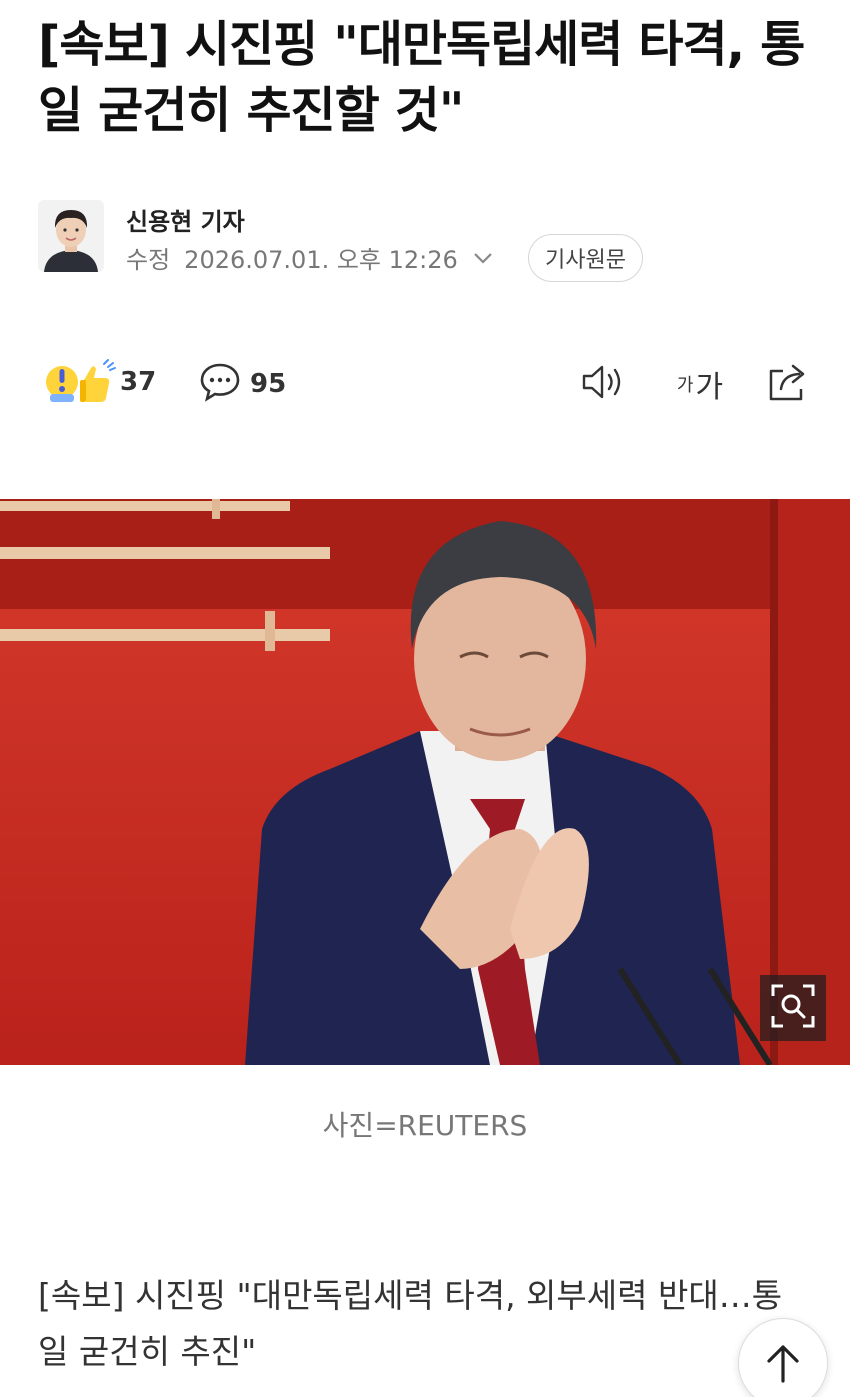 The image size is (850, 1397). I want to click on arrow-up-icon, so click(783, 1365).